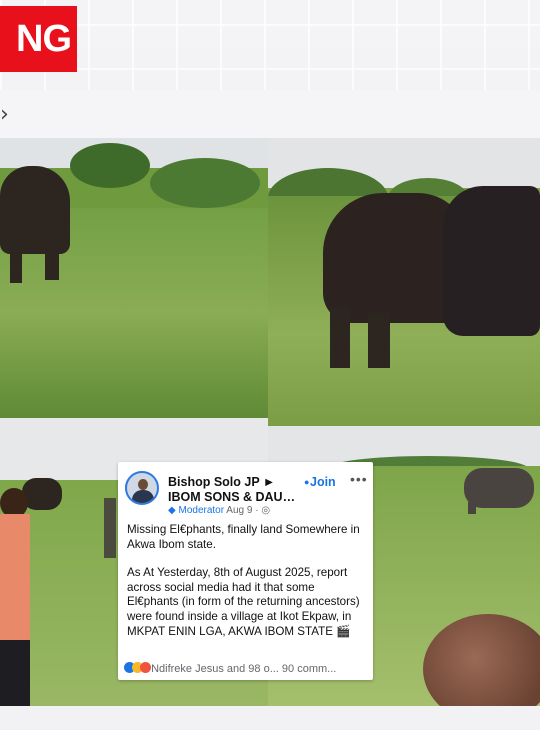 The image size is (540, 730). What do you see at coordinates (270, 718) in the screenshot?
I see `bottom-strip` at bounding box center [270, 718].